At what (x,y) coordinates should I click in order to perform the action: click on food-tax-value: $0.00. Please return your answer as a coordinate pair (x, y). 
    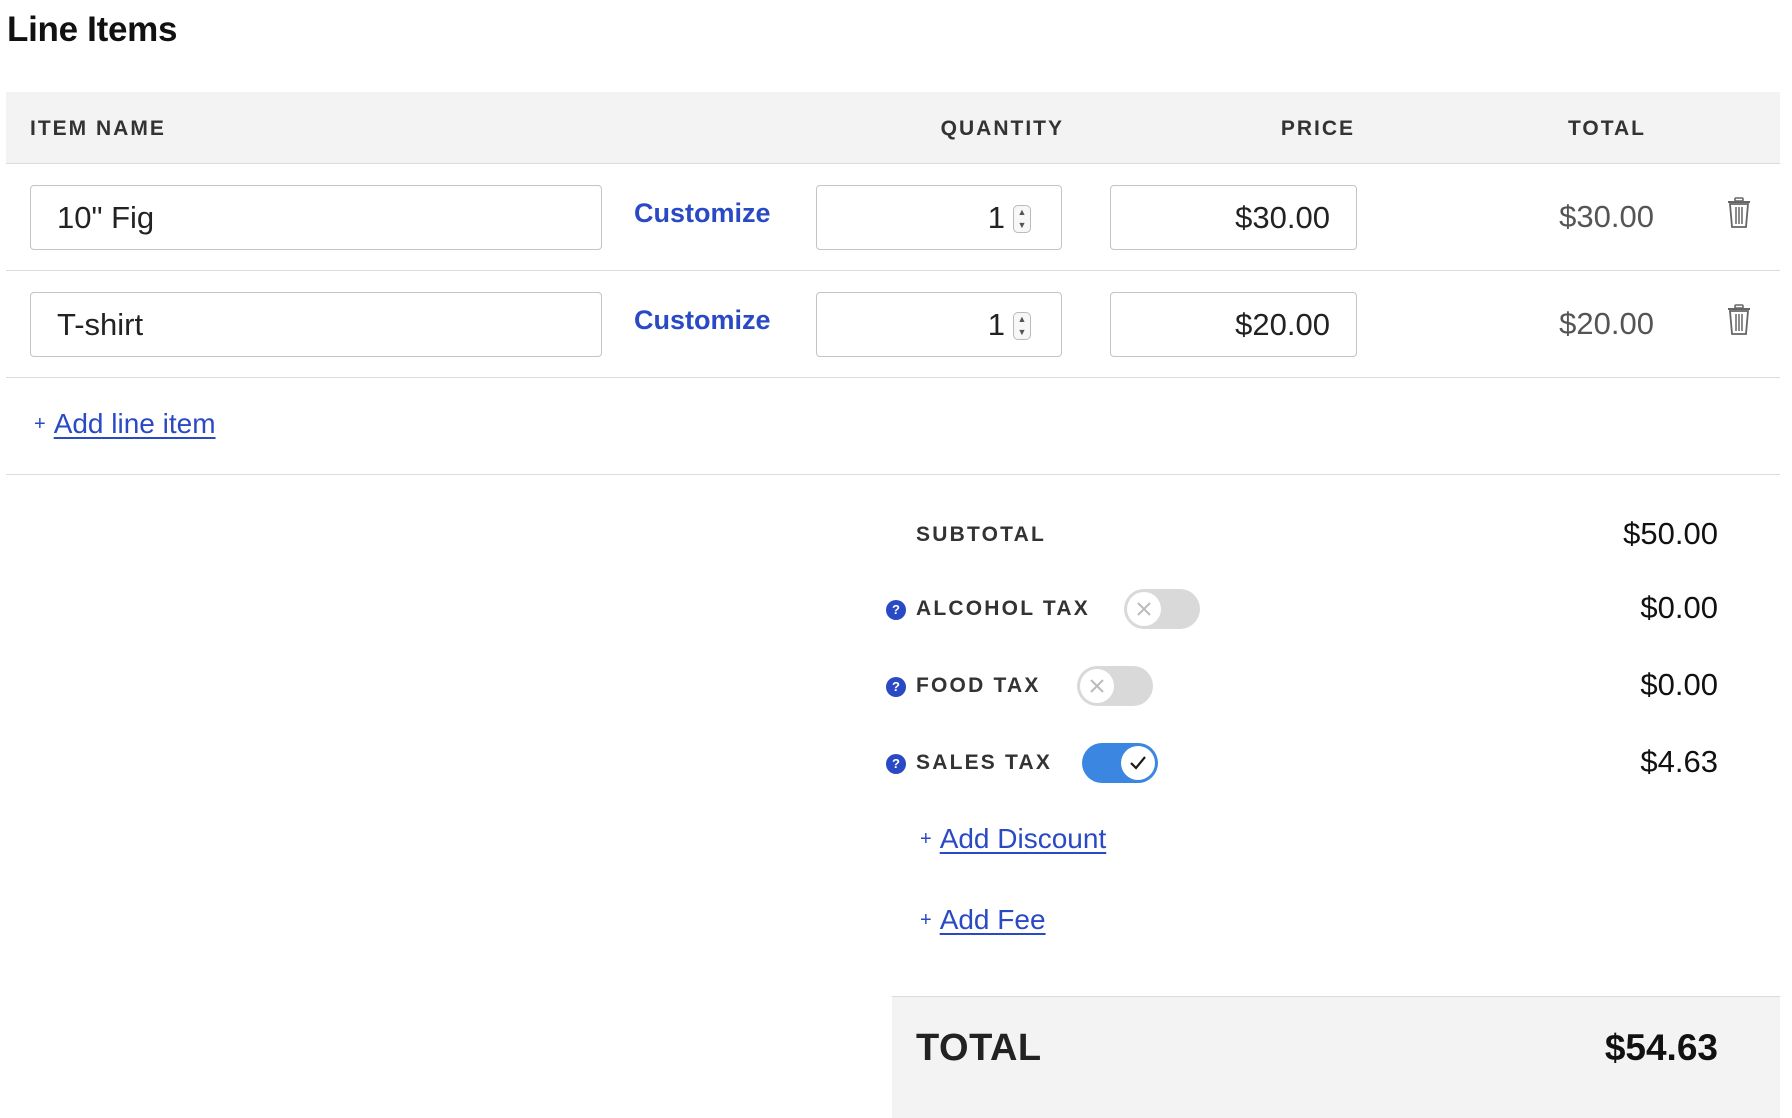
    Looking at the image, I should click on (1679, 684).